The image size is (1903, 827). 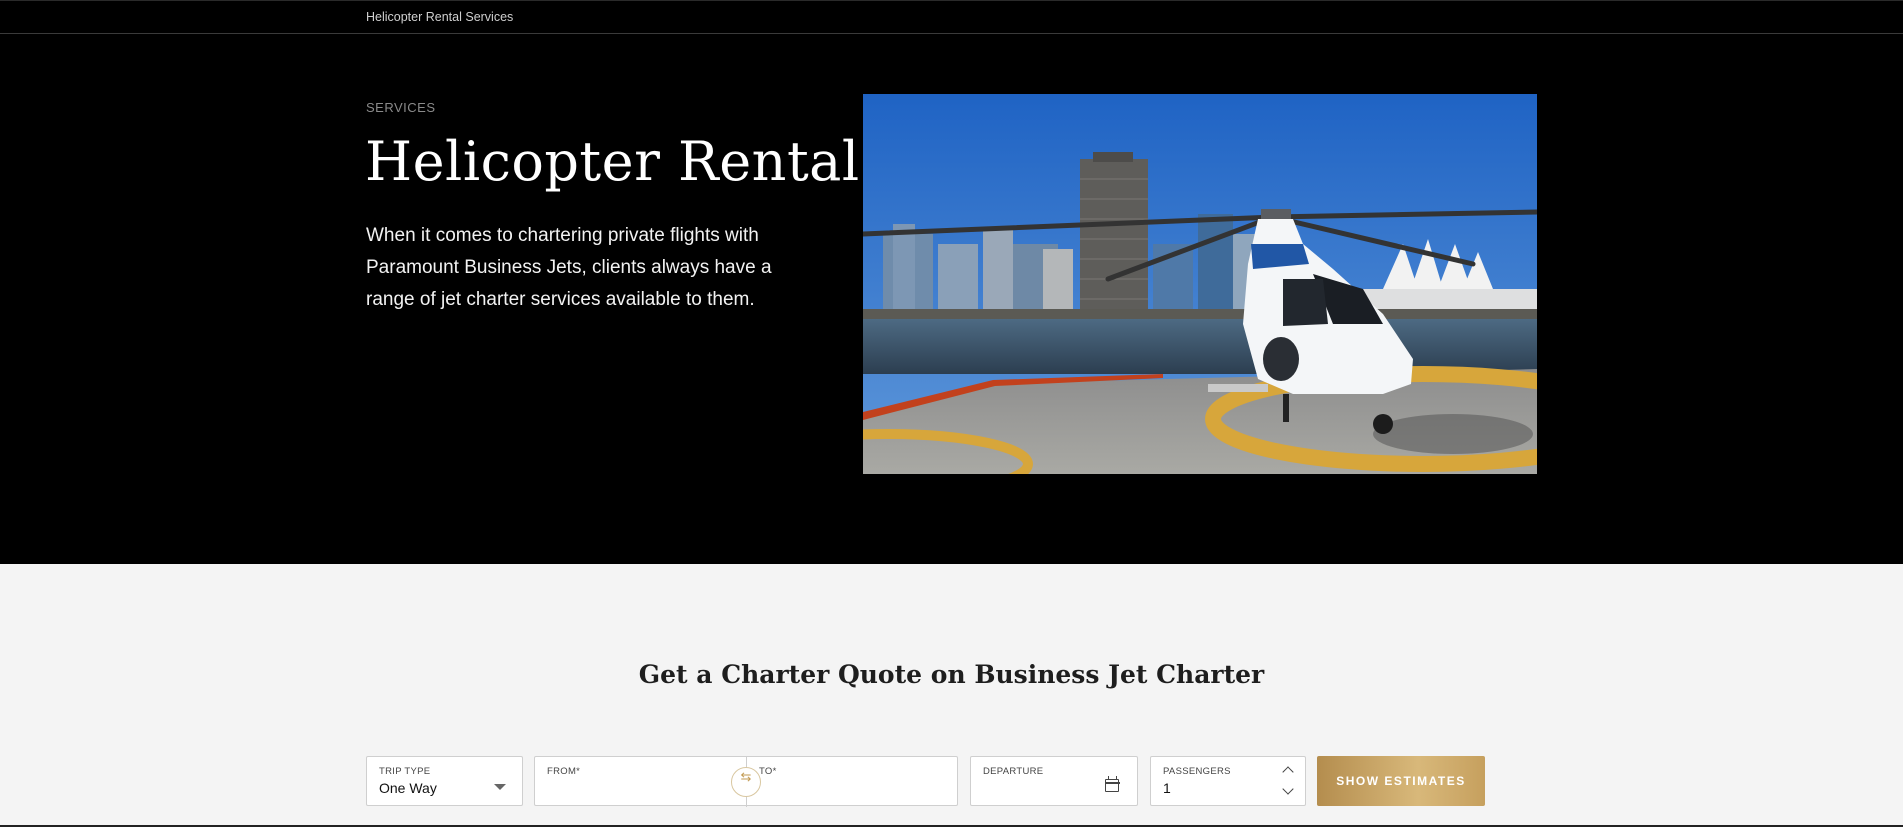 I want to click on passengers-value: 1, so click(x=1167, y=788).